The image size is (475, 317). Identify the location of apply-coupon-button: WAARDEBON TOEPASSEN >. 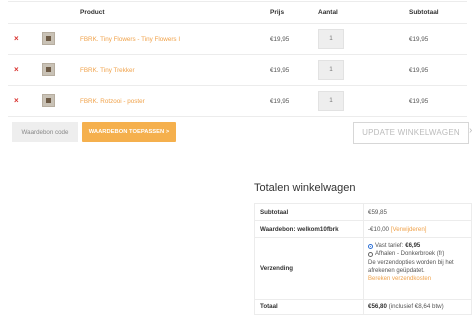
(129, 132).